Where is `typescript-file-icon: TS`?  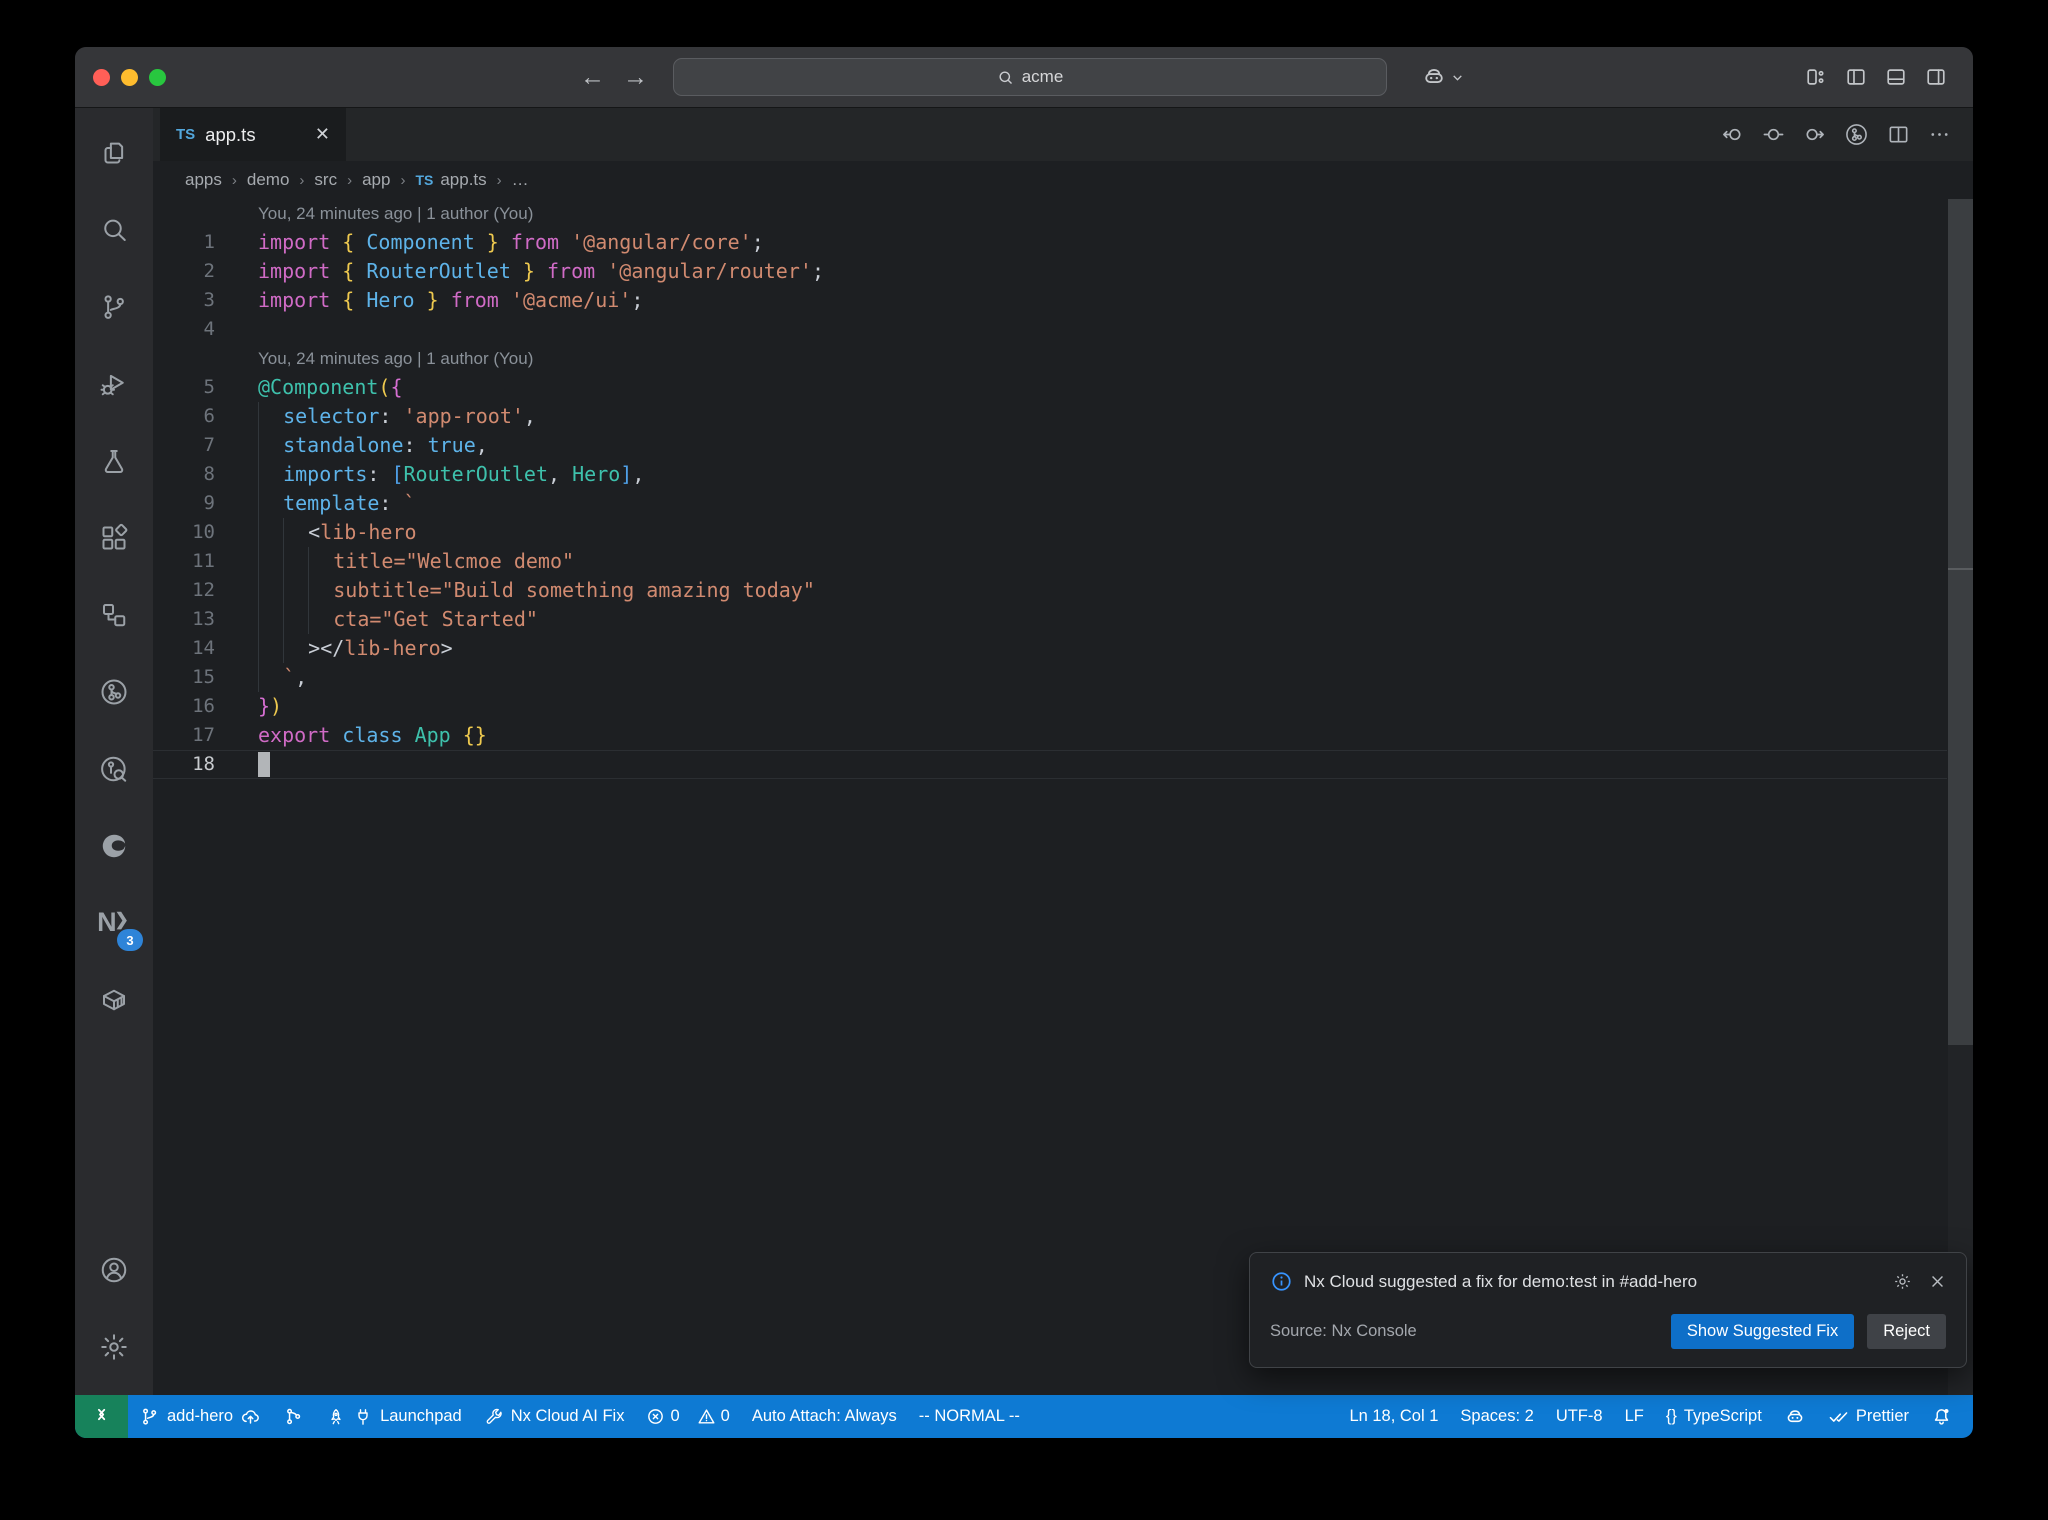 typescript-file-icon: TS is located at coordinates (186, 134).